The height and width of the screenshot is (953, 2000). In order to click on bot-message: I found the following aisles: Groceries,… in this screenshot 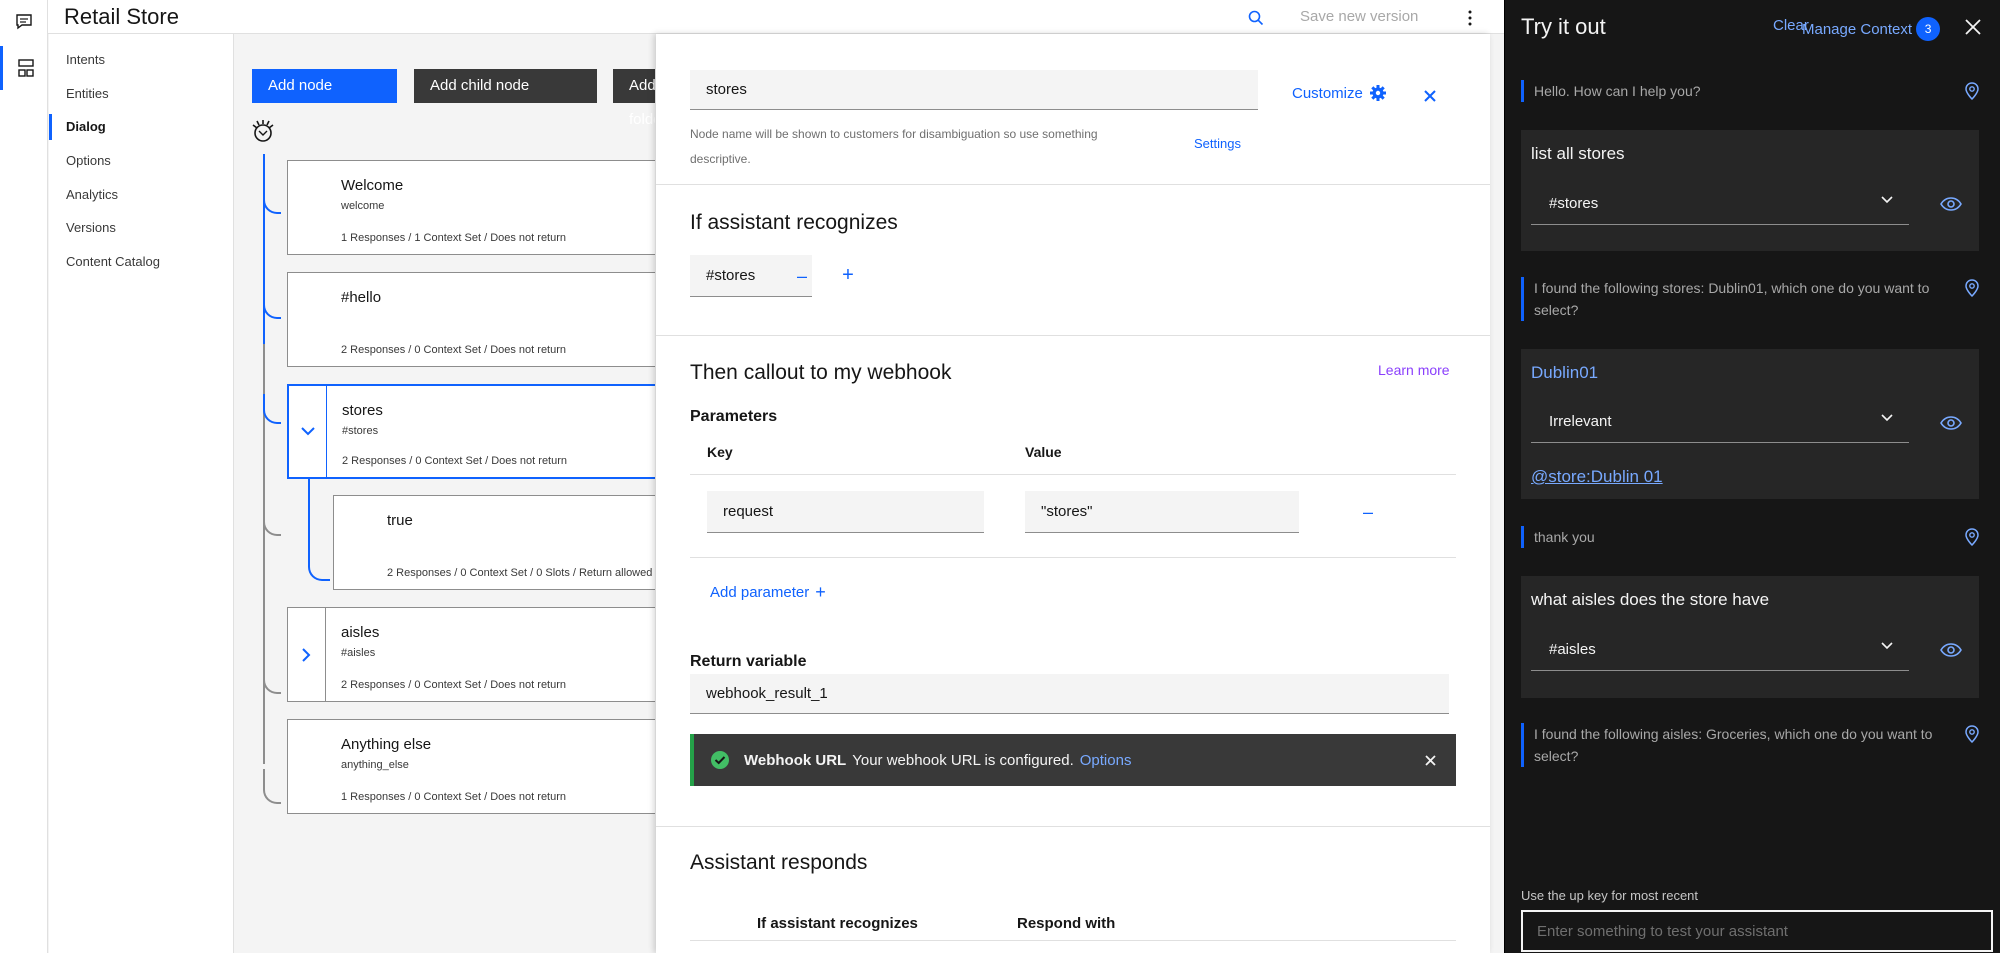, I will do `click(1741, 745)`.